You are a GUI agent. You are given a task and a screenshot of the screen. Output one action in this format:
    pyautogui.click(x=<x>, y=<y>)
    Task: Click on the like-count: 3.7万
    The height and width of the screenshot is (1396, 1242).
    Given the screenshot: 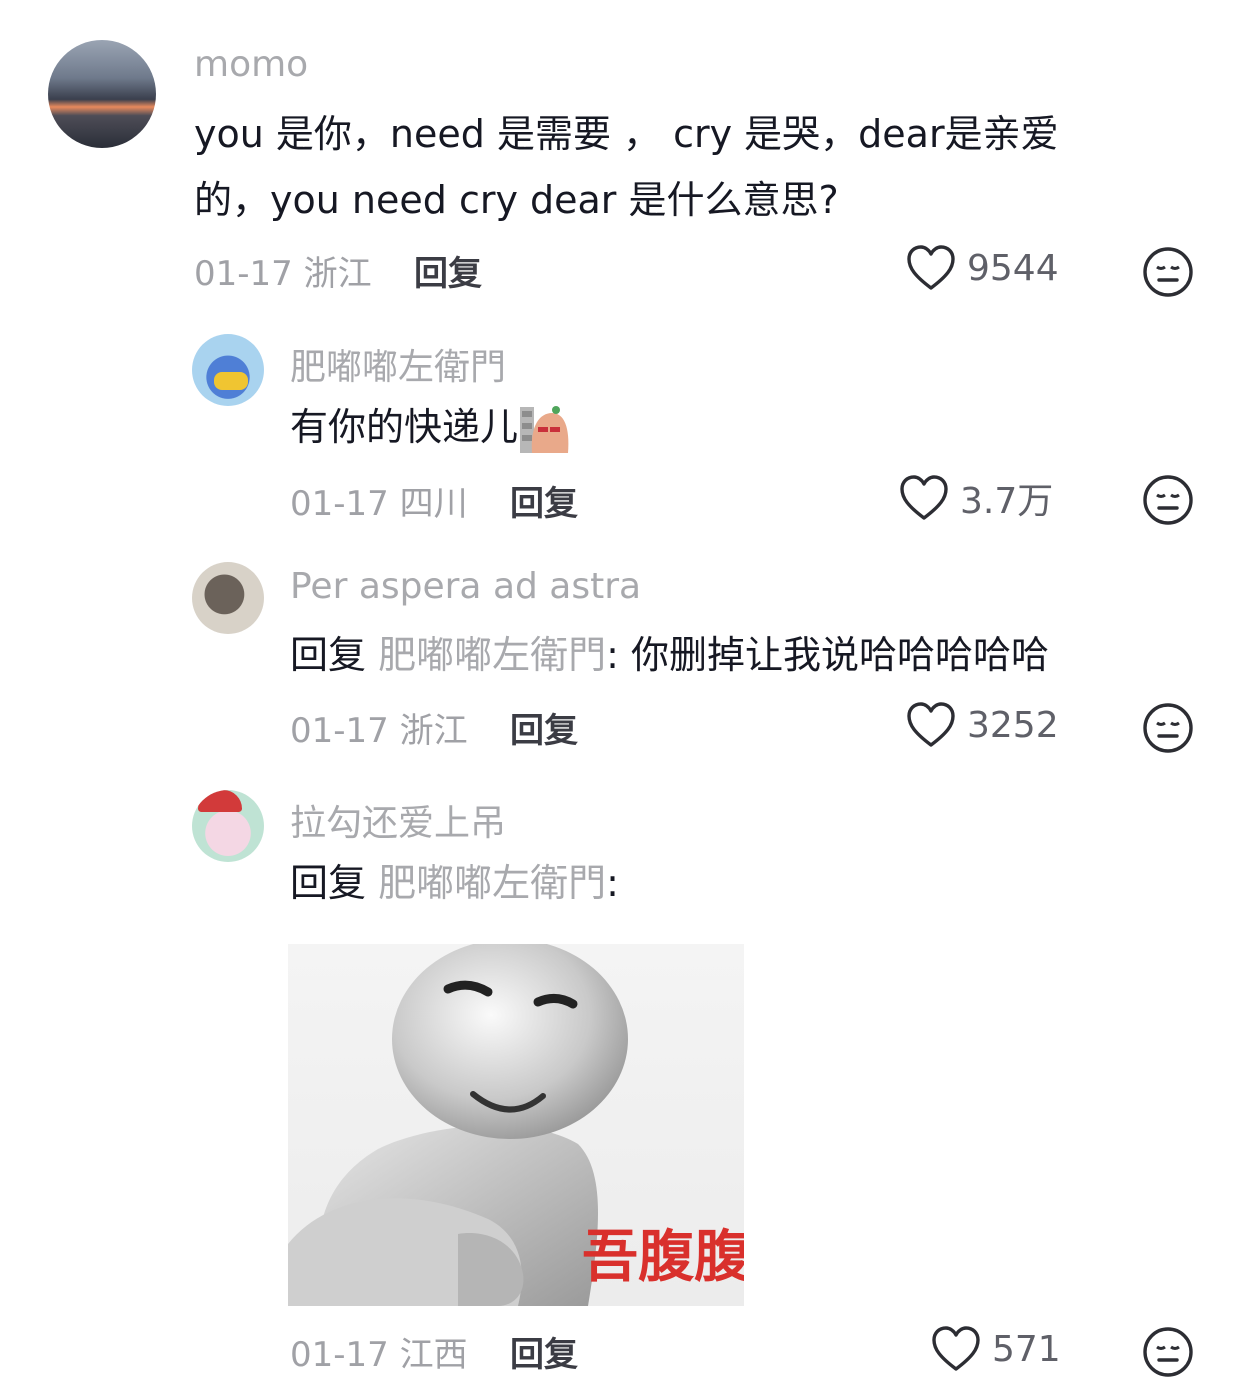 What is the action you would take?
    pyautogui.click(x=1007, y=501)
    